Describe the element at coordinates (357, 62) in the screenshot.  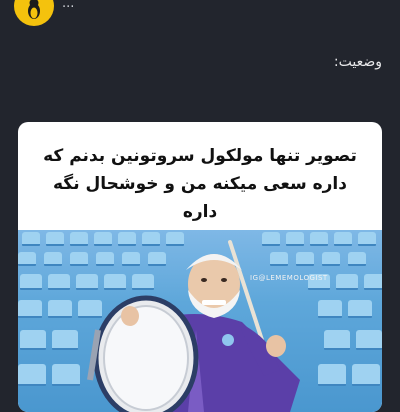
I see `status-label: وضعیت:` at that location.